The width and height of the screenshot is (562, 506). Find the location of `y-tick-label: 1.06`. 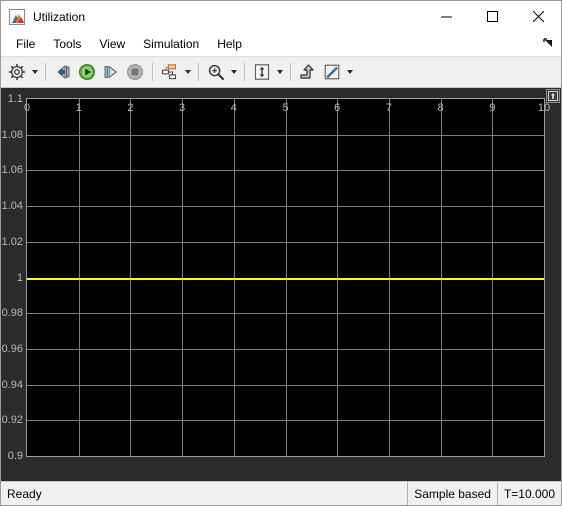

y-tick-label: 1.06 is located at coordinates (12, 170).